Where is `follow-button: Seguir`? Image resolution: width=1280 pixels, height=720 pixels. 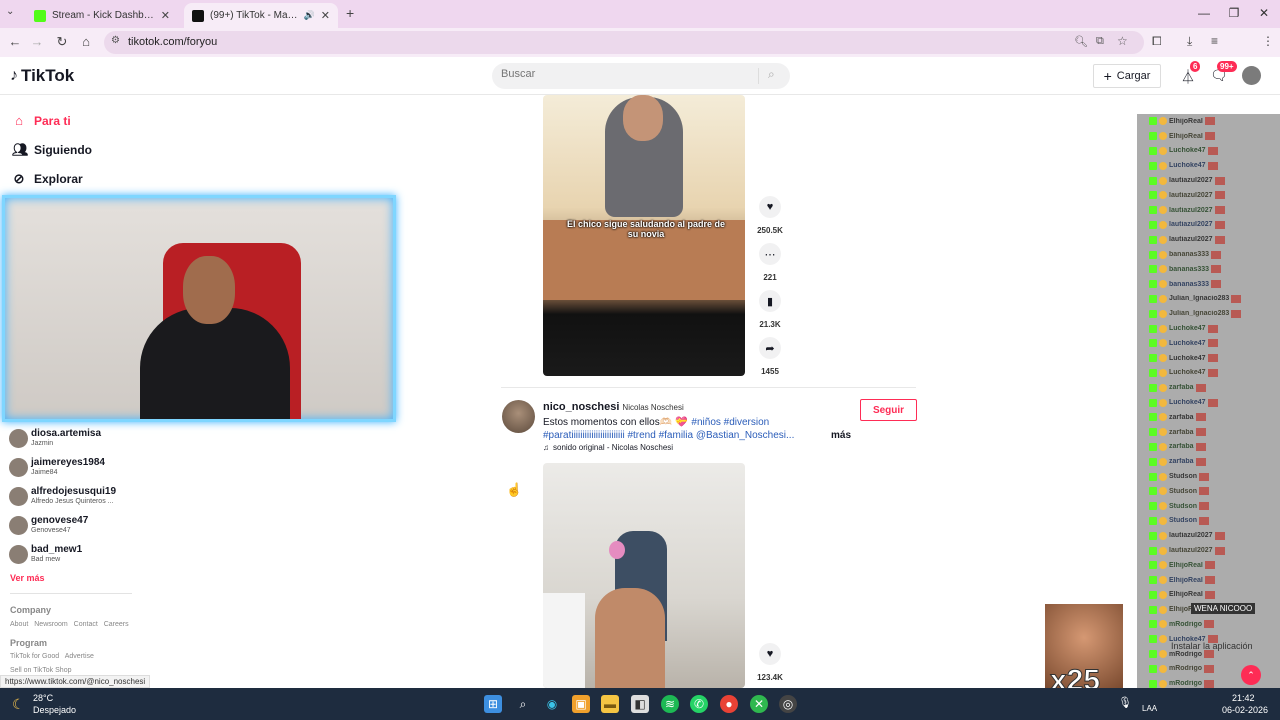 follow-button: Seguir is located at coordinates (888, 410).